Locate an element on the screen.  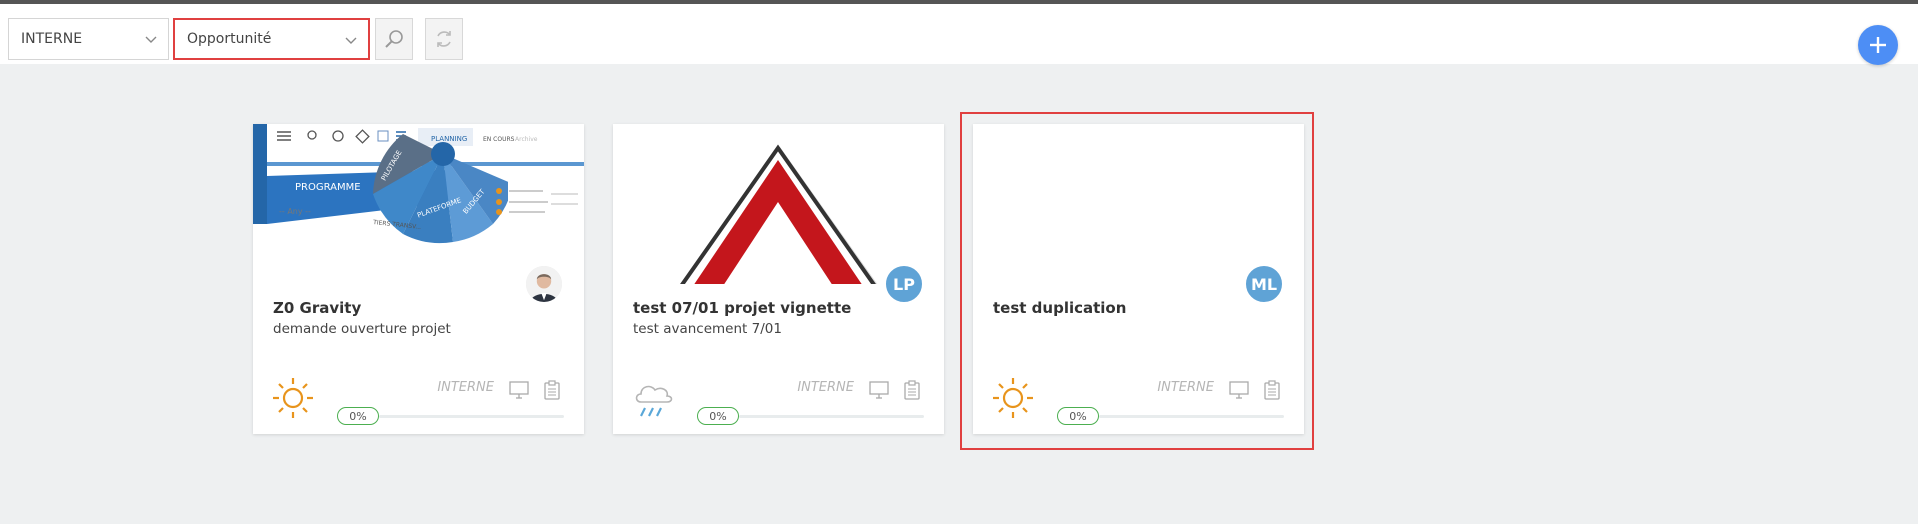
add-button is located at coordinates (1878, 45).